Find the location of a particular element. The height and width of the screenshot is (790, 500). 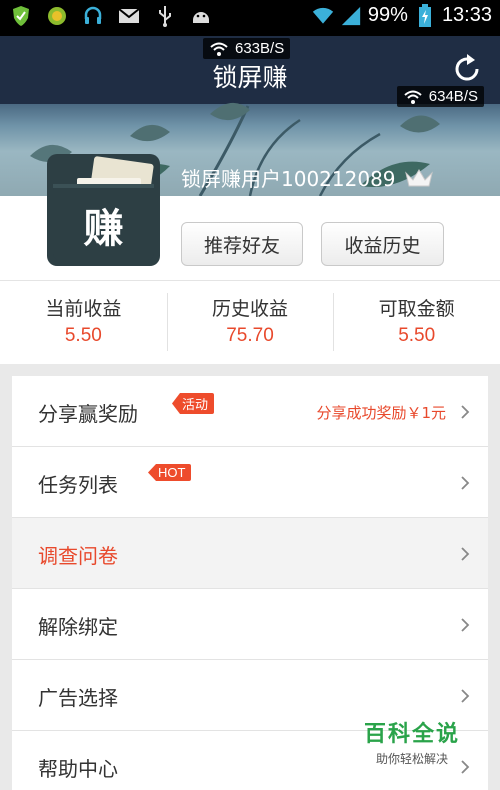

net-speed-indicator: 633B/S is located at coordinates (247, 48).